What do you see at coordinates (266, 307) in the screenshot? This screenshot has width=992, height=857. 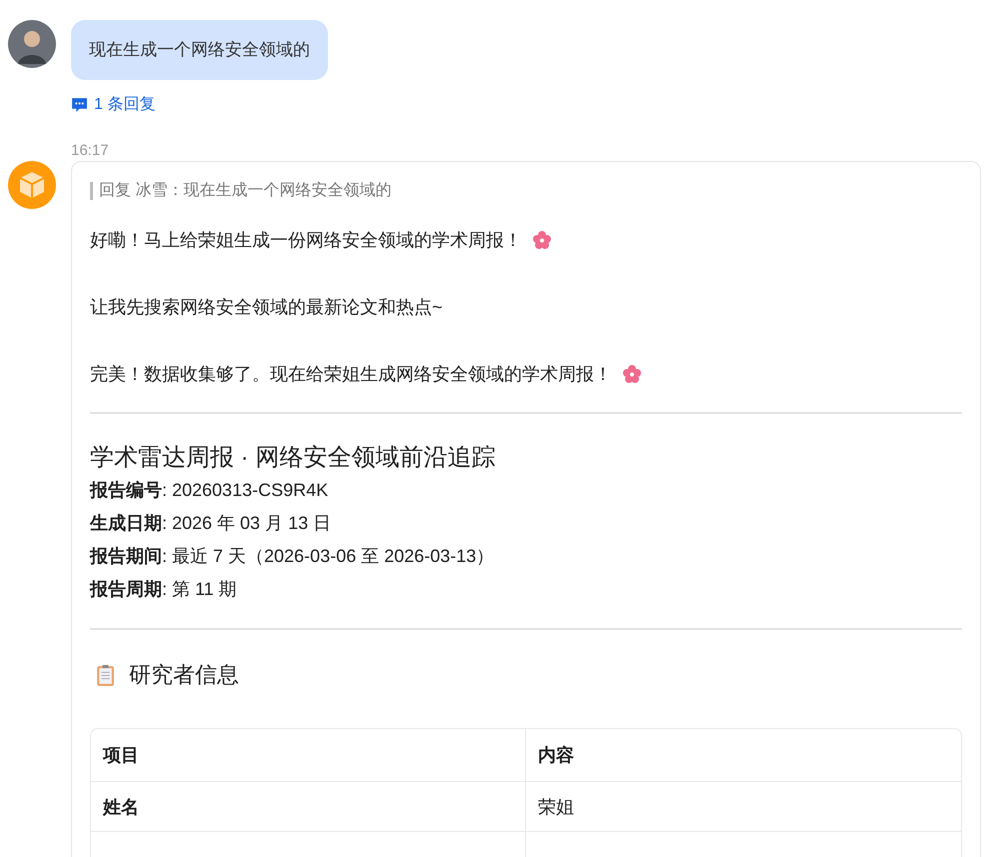 I see `message-text: 让我先搜索网络安全领域的最新论文和热点~` at bounding box center [266, 307].